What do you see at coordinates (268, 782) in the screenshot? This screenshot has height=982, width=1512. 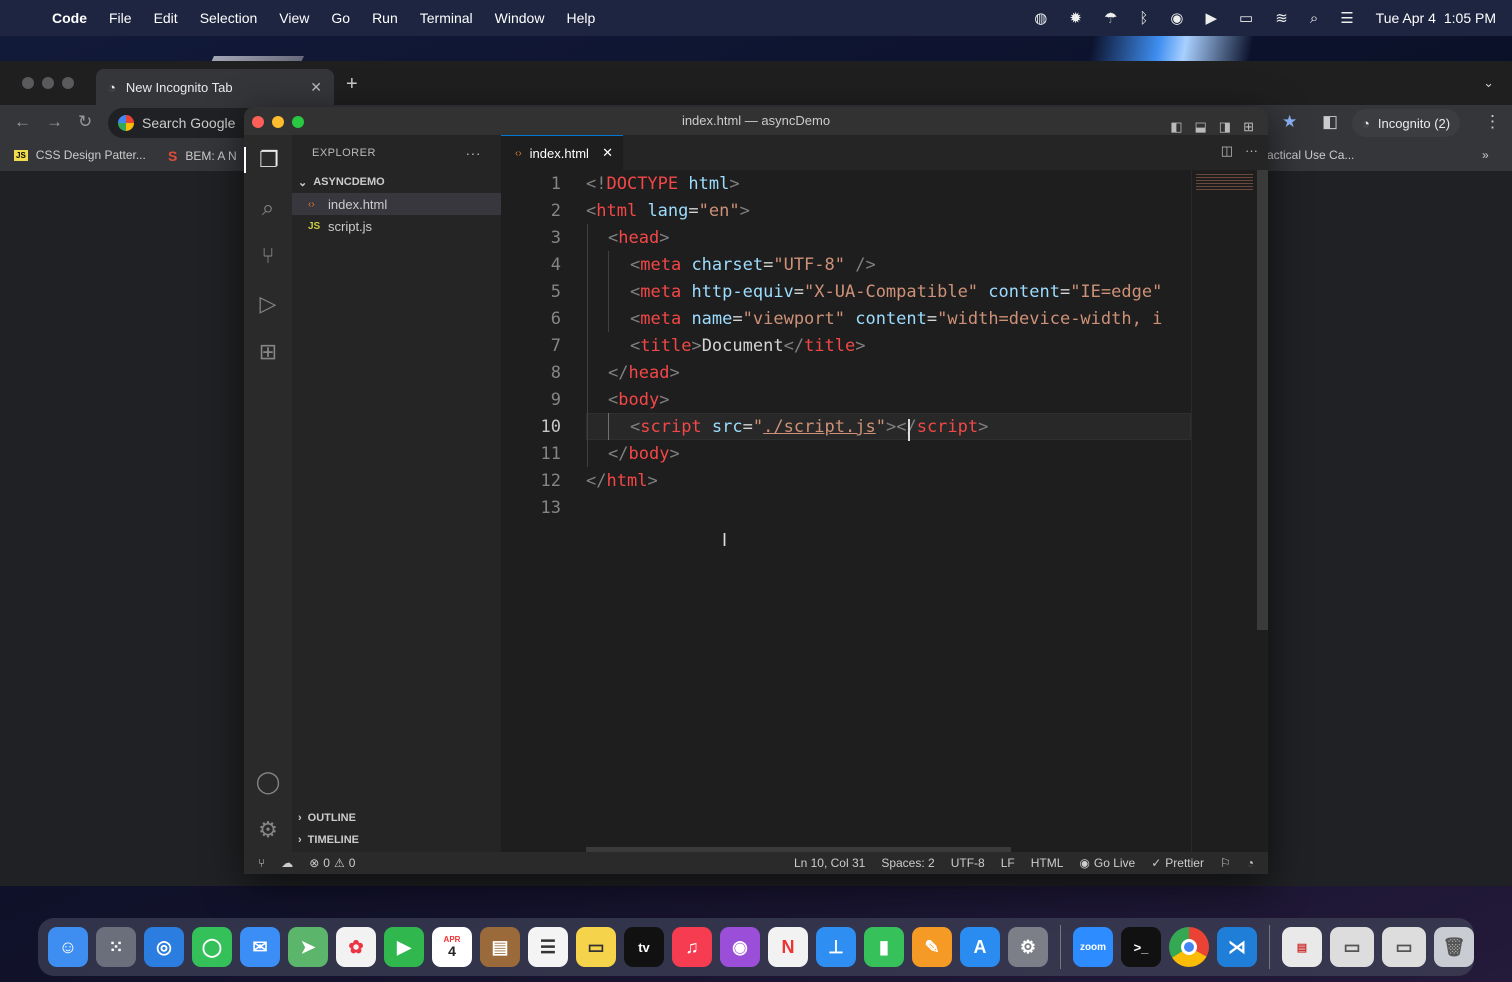 I see `accounts-icon: ◯` at bounding box center [268, 782].